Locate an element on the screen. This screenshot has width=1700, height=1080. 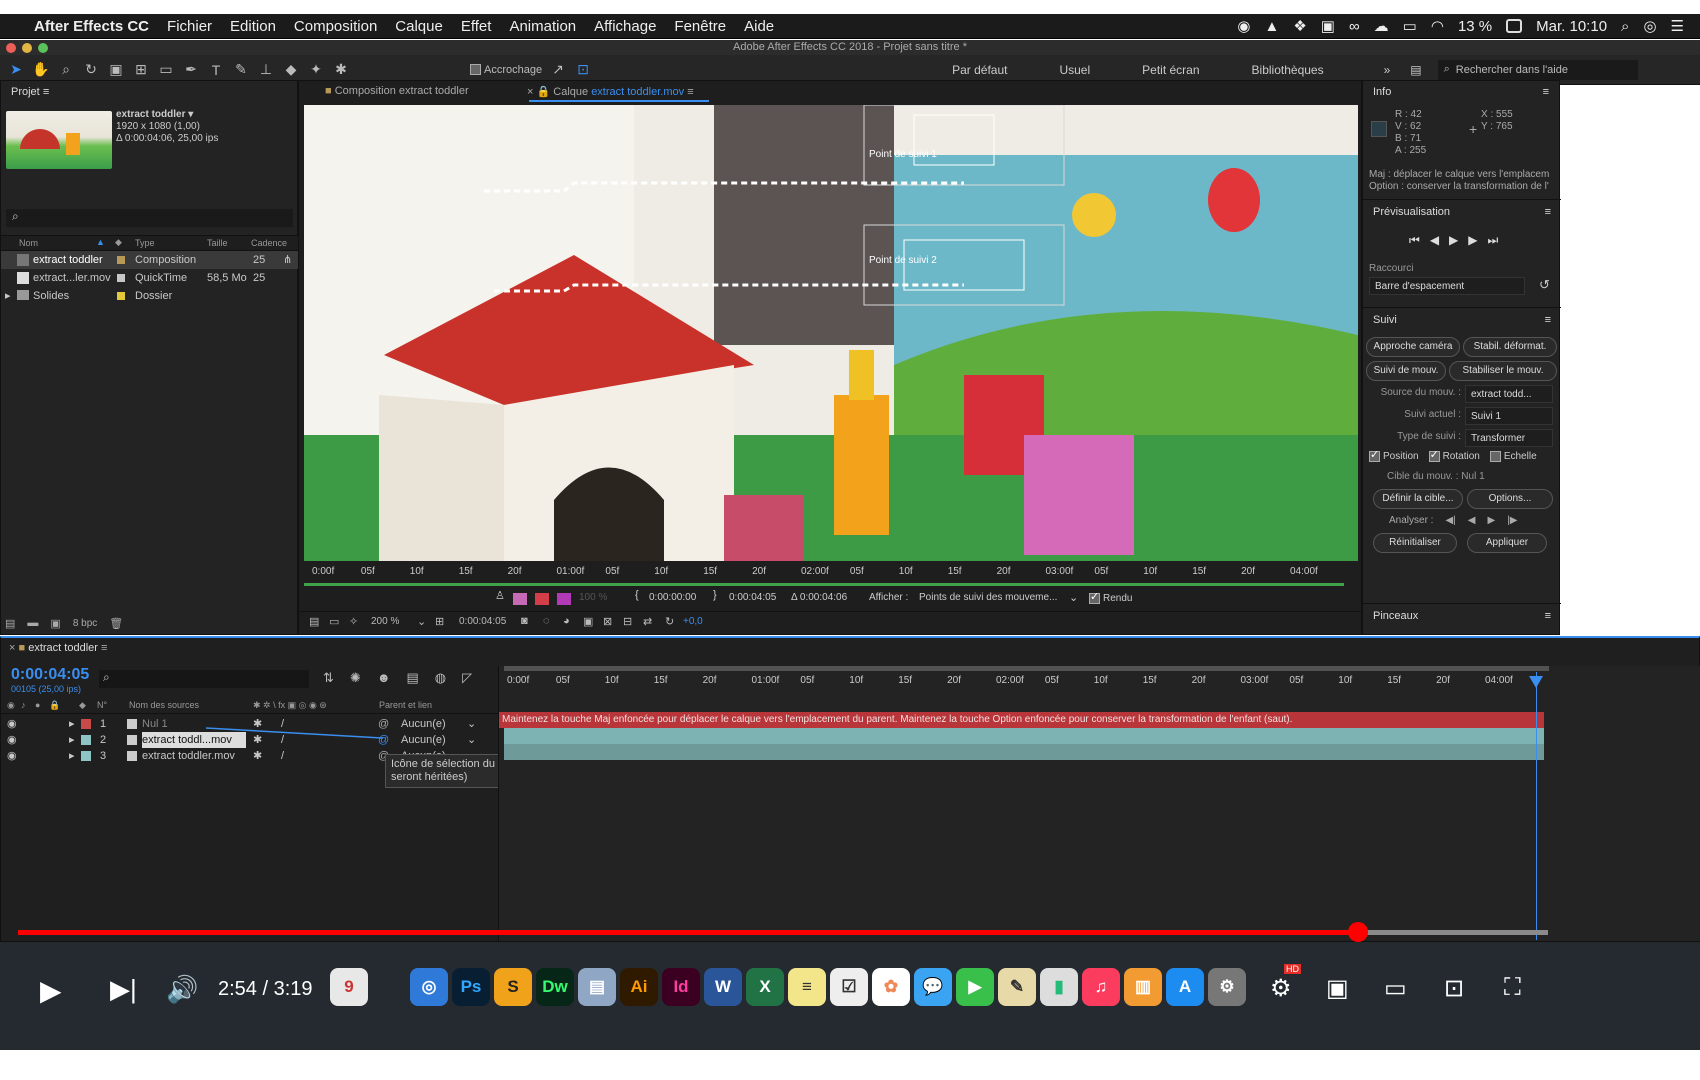
roto-tool-icon: ✦ is located at coordinates (316, 70).